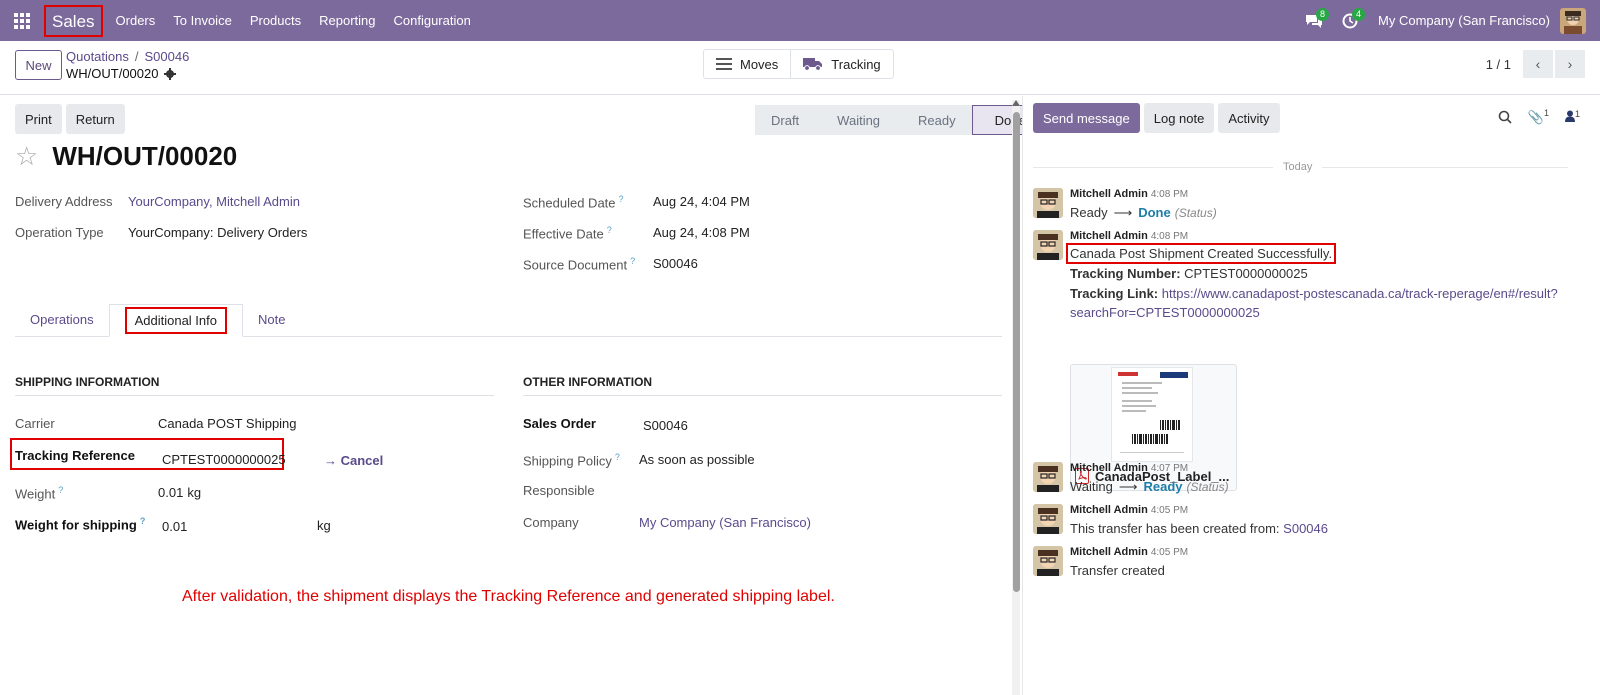  What do you see at coordinates (508, 320) in the screenshot?
I see `notebook-tabs: Operations Additional Info Note` at bounding box center [508, 320].